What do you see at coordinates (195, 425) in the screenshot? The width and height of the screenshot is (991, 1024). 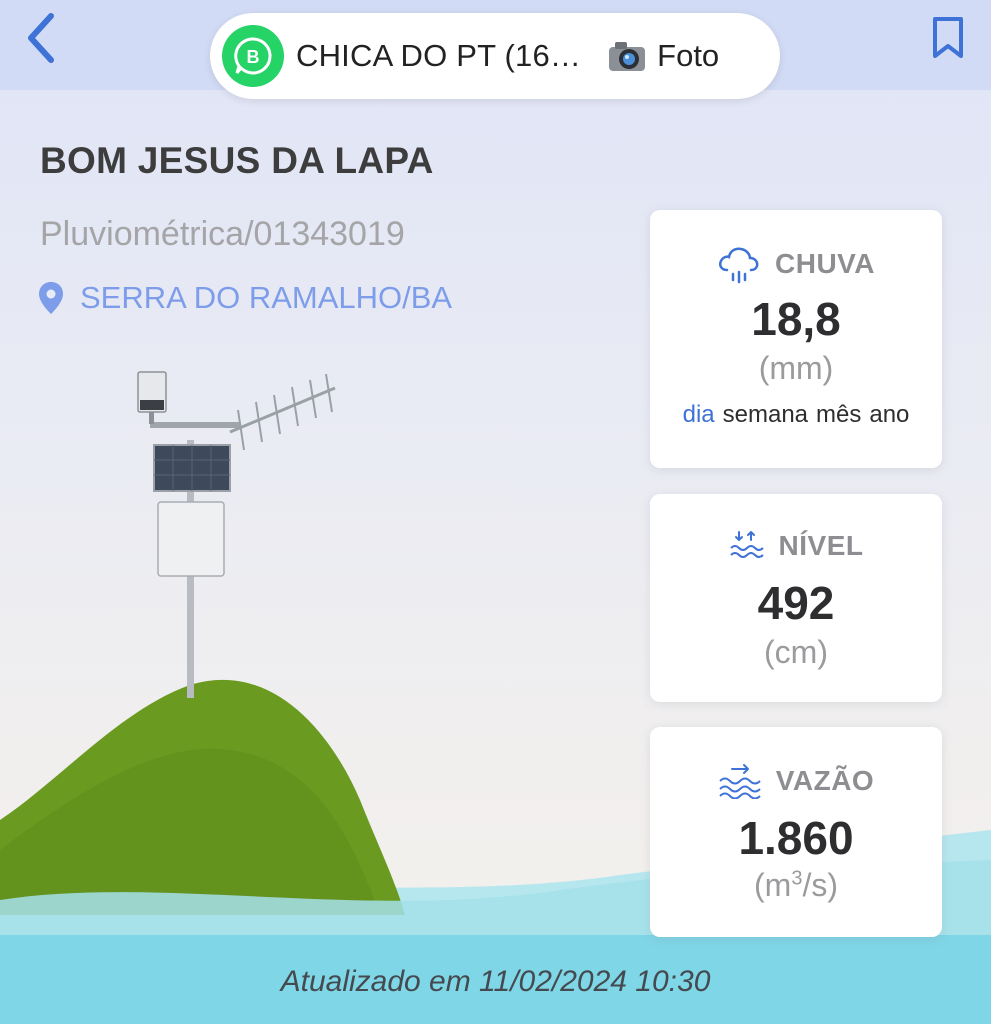 I see `mast-crossarm` at bounding box center [195, 425].